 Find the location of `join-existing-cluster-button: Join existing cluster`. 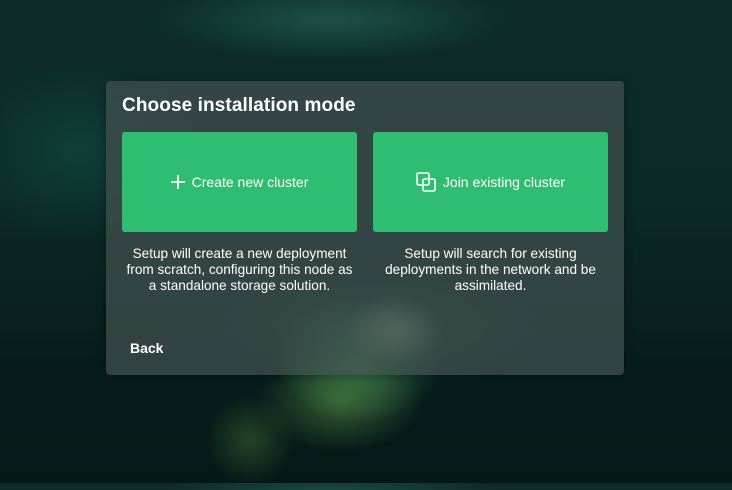

join-existing-cluster-button: Join existing cluster is located at coordinates (490, 182).